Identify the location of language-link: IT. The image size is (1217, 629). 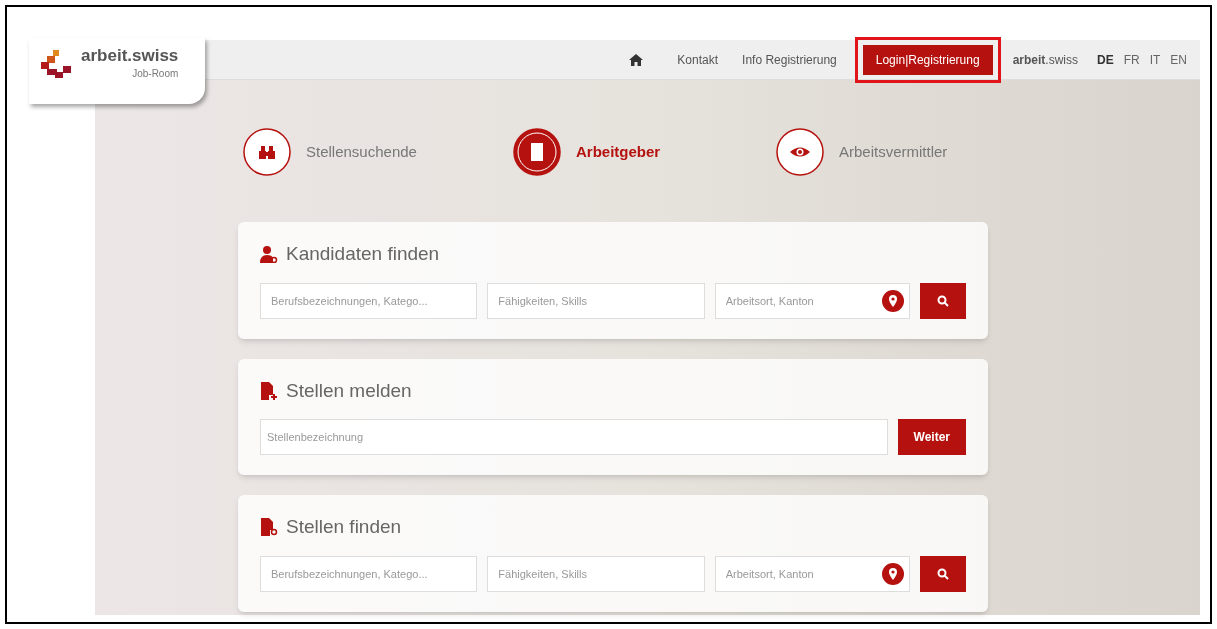
(1155, 59).